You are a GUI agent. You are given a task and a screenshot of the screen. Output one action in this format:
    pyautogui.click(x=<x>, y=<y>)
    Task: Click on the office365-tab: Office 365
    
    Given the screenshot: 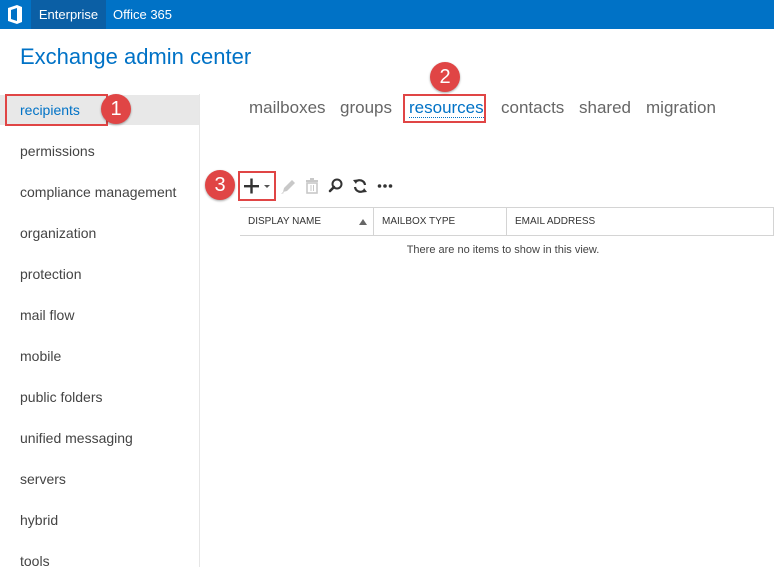 What is the action you would take?
    pyautogui.click(x=142, y=14)
    